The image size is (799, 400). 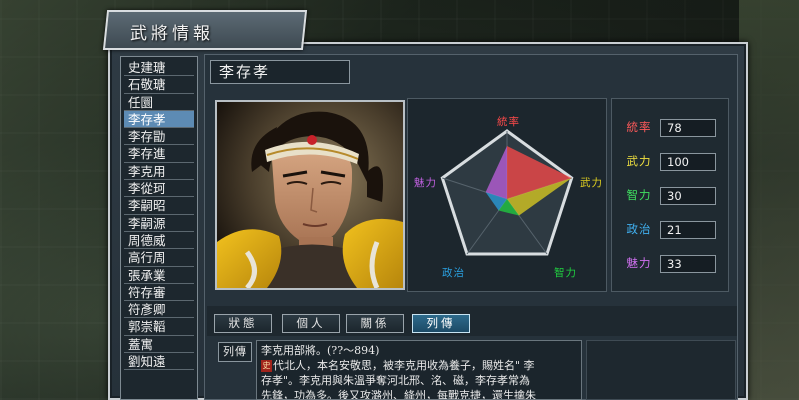 I want to click on officer-list-item: 高行周, so click(x=159, y=258).